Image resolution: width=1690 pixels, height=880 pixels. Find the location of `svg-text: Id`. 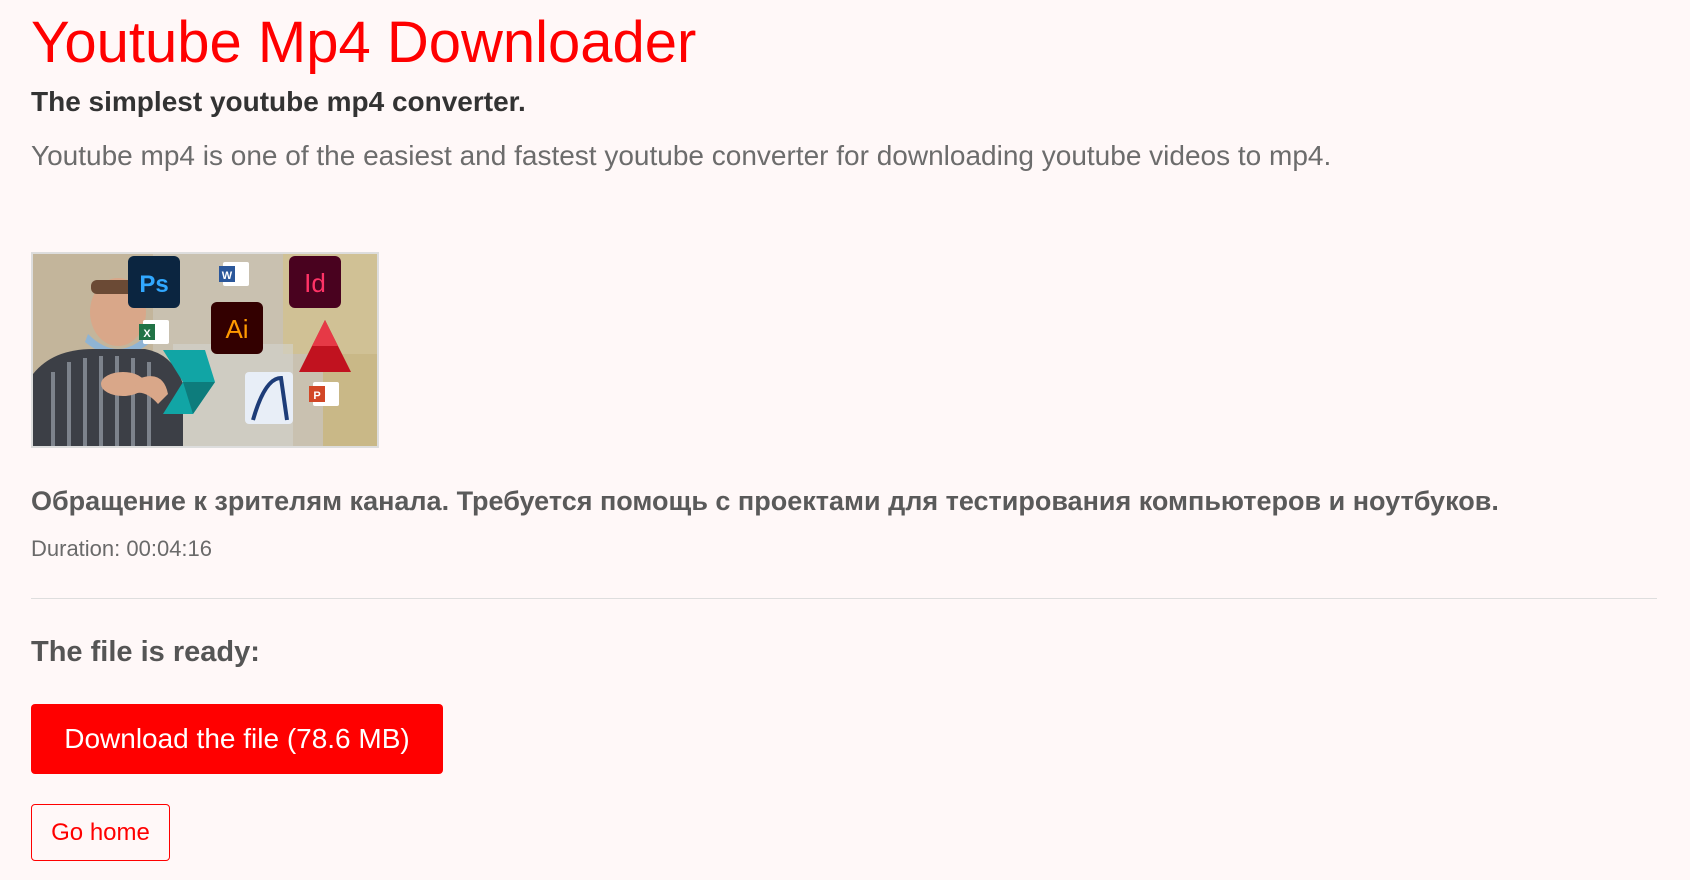

svg-text: Id is located at coordinates (315, 283).